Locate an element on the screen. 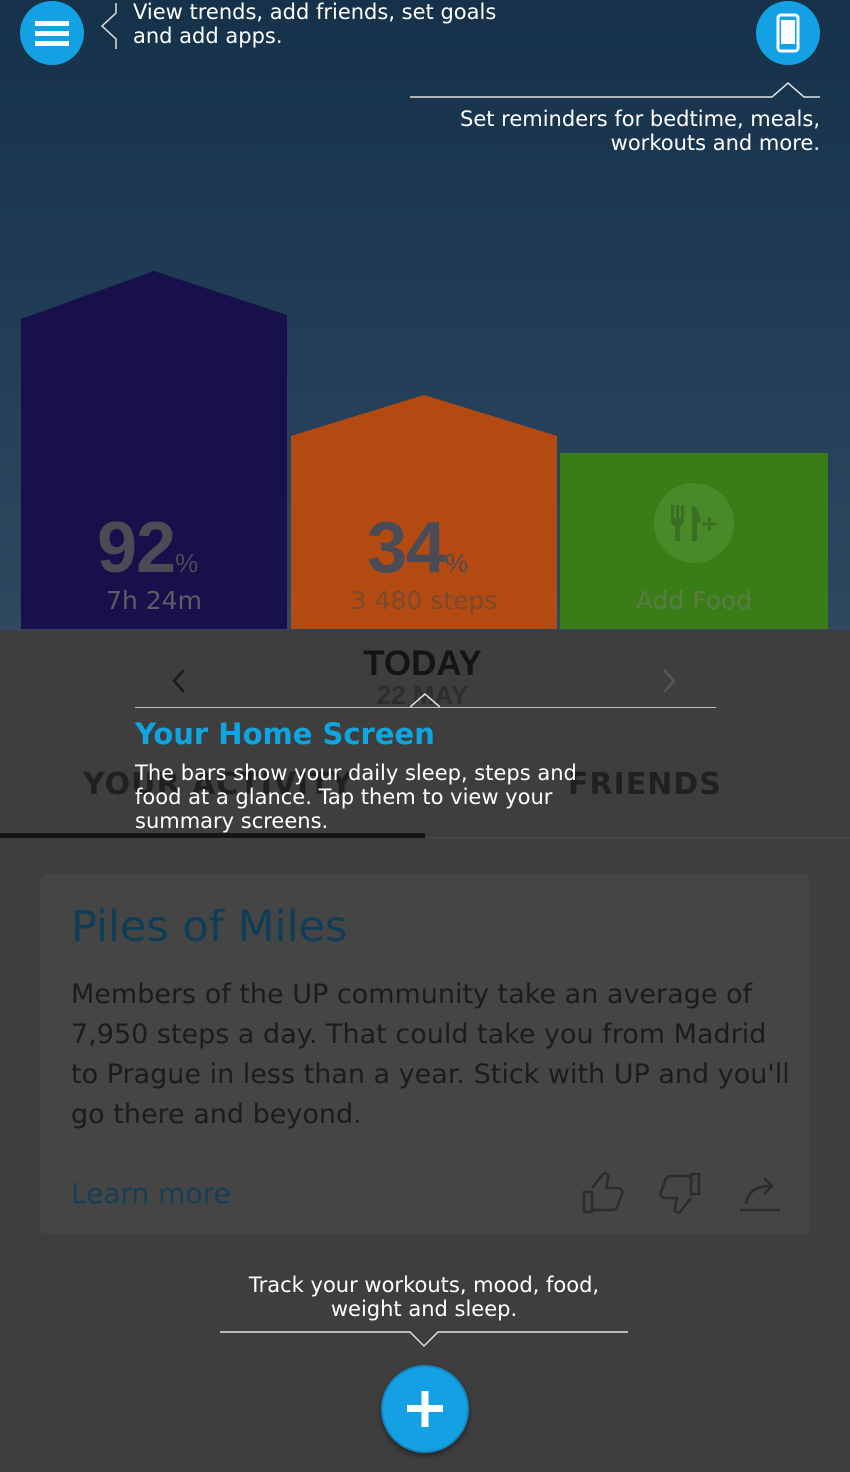 This screenshot has height=1472, width=850. reminders-button is located at coordinates (788, 33).